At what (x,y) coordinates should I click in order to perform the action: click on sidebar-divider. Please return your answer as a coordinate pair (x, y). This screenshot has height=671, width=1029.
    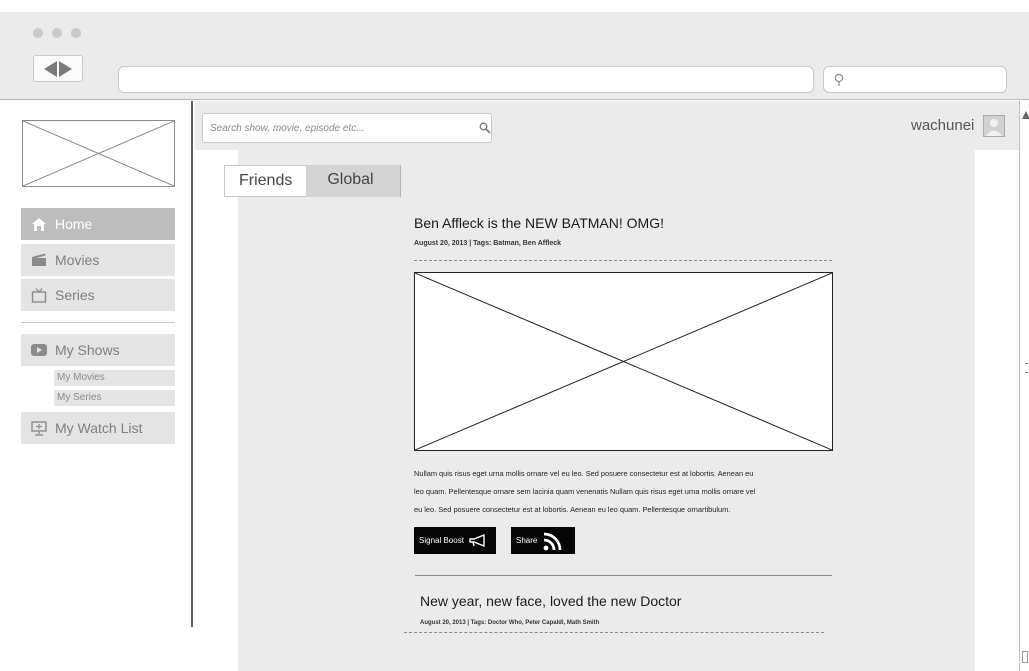
    Looking at the image, I should click on (98, 322).